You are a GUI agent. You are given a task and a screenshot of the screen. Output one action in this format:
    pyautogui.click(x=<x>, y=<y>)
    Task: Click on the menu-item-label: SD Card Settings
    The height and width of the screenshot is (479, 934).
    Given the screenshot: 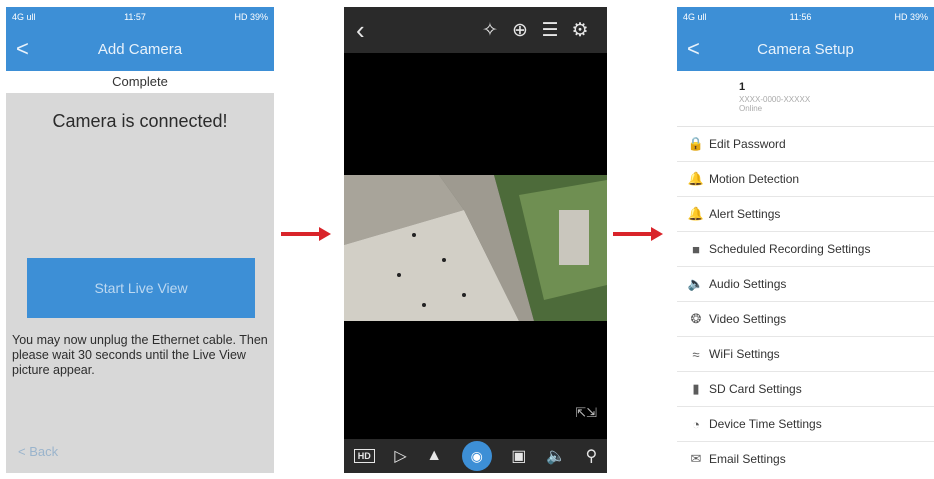 What is the action you would take?
    pyautogui.click(x=755, y=389)
    